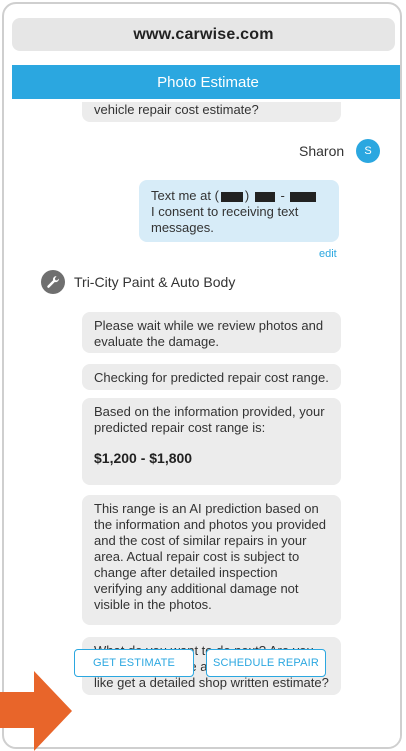 The width and height of the screenshot is (406, 751). I want to click on app-header: Photo Estimate, so click(206, 82).